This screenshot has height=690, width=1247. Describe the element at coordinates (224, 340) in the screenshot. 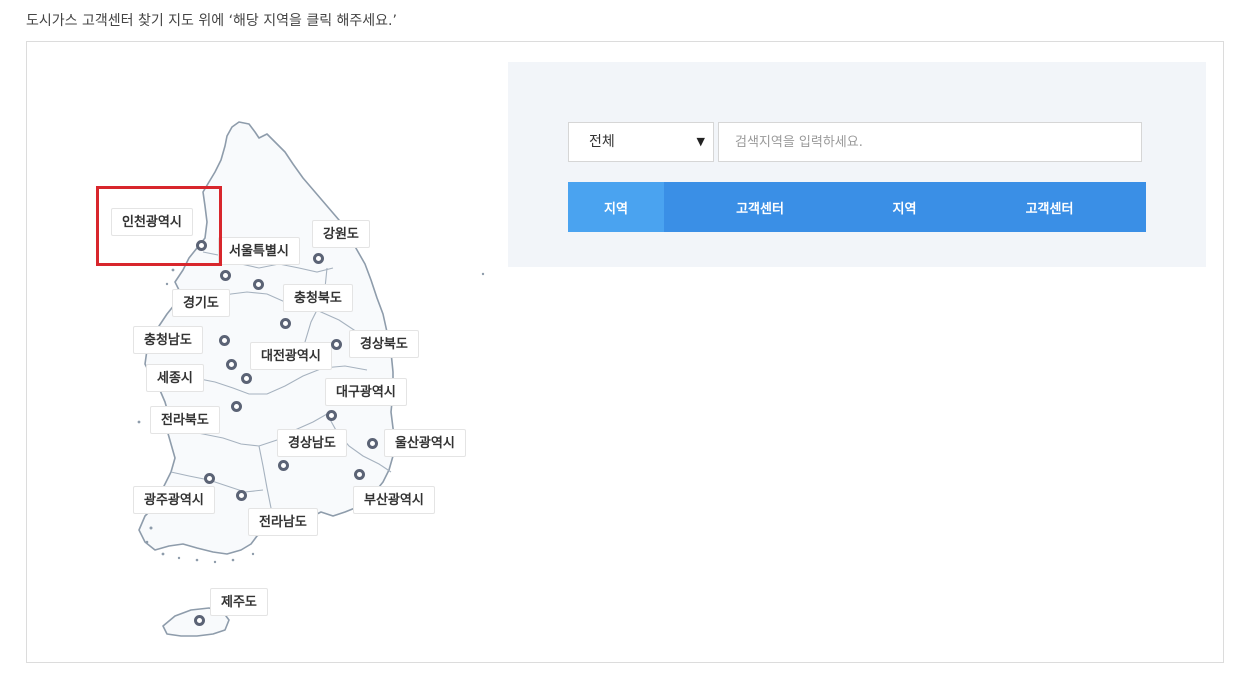

I see `marker-chungnam` at that location.